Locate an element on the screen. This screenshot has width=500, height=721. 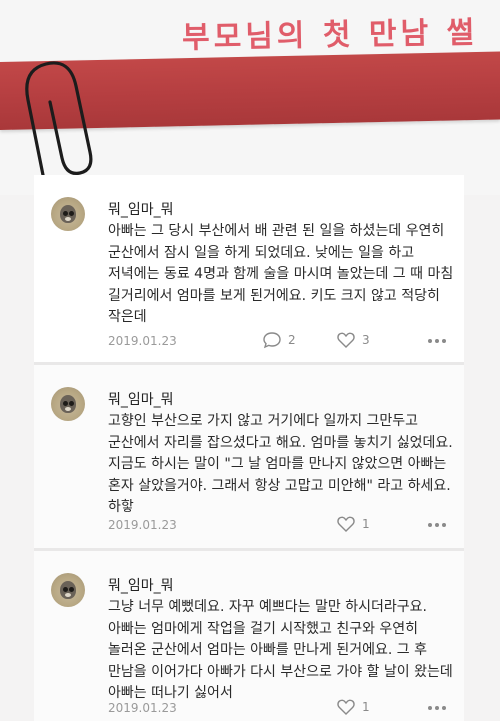
like-button: 3 is located at coordinates (353, 340).